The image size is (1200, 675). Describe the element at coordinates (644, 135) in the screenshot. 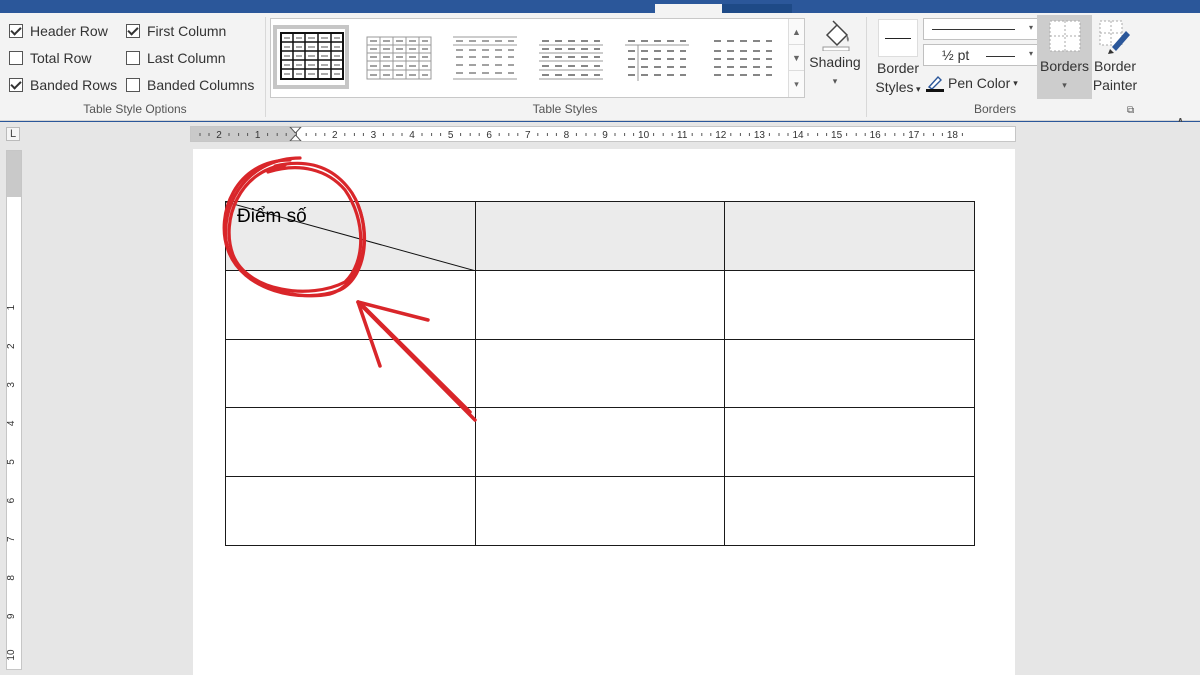

I see `ruler-label: 10` at that location.